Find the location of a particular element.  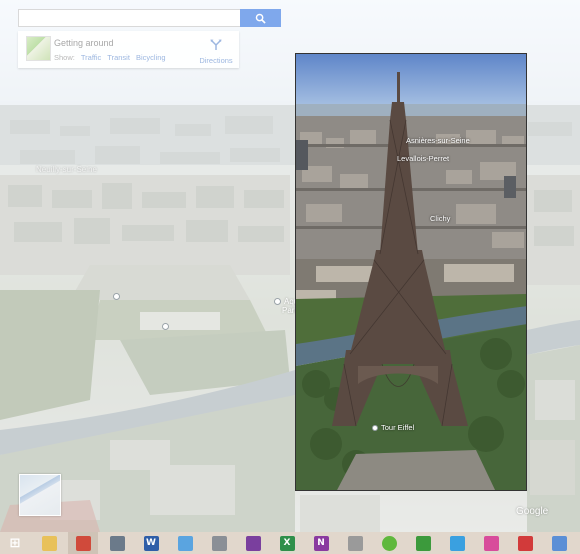

search-icon is located at coordinates (260, 18).